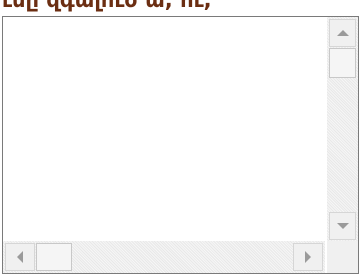  I want to click on scroll-up-button, so click(342, 33).